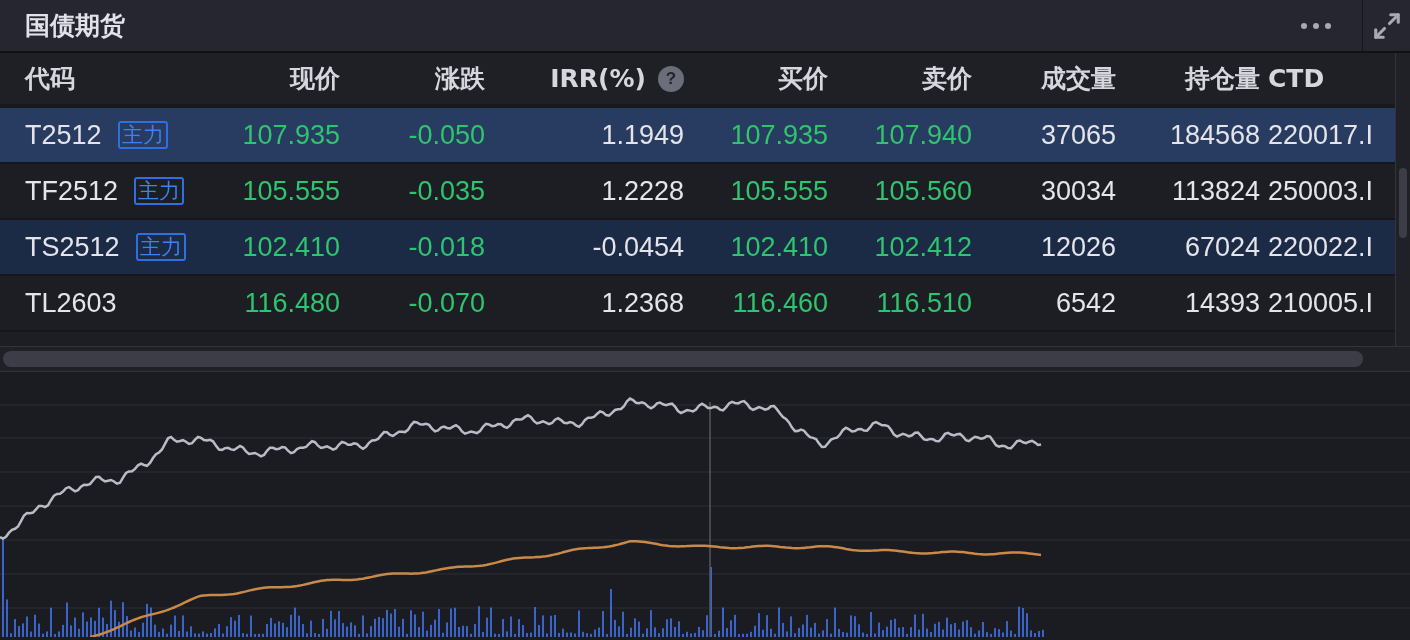  I want to click on column-header: 涨跌, so click(460, 78).